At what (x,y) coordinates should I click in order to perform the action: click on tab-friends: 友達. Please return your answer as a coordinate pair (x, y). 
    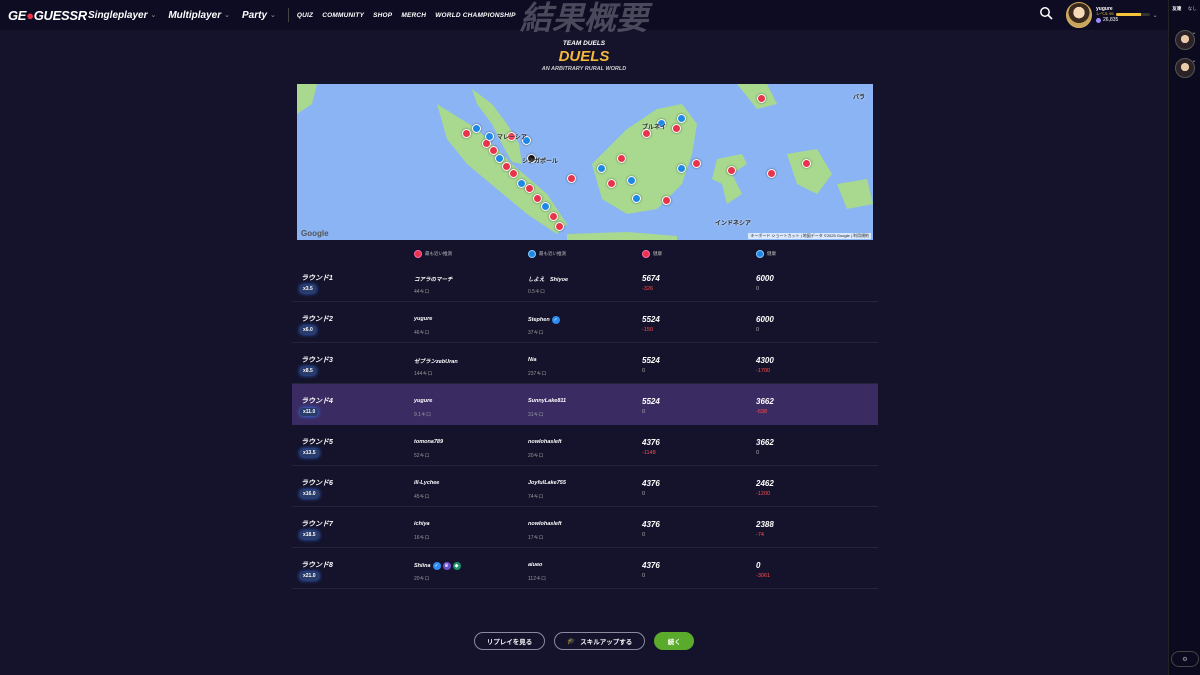
    Looking at the image, I should click on (1176, 9).